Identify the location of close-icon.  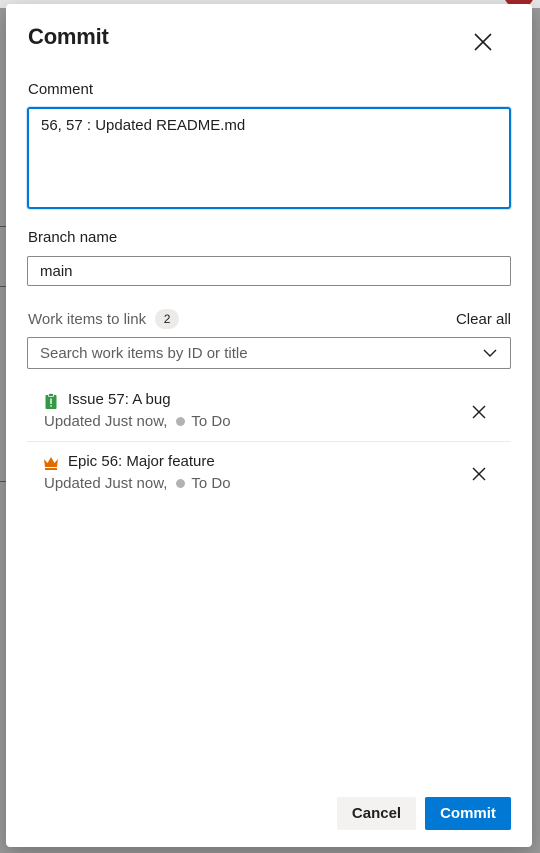
(483, 42).